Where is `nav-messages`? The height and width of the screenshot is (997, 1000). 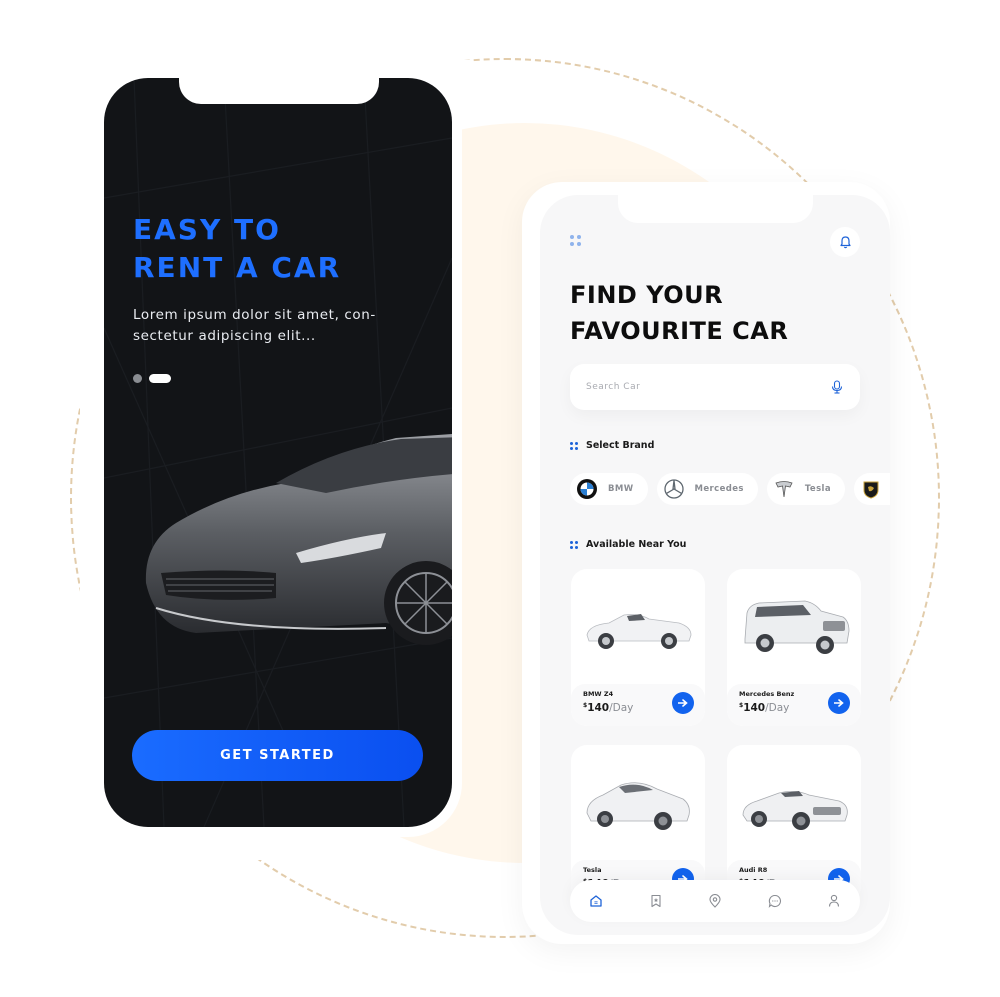 nav-messages is located at coordinates (775, 901).